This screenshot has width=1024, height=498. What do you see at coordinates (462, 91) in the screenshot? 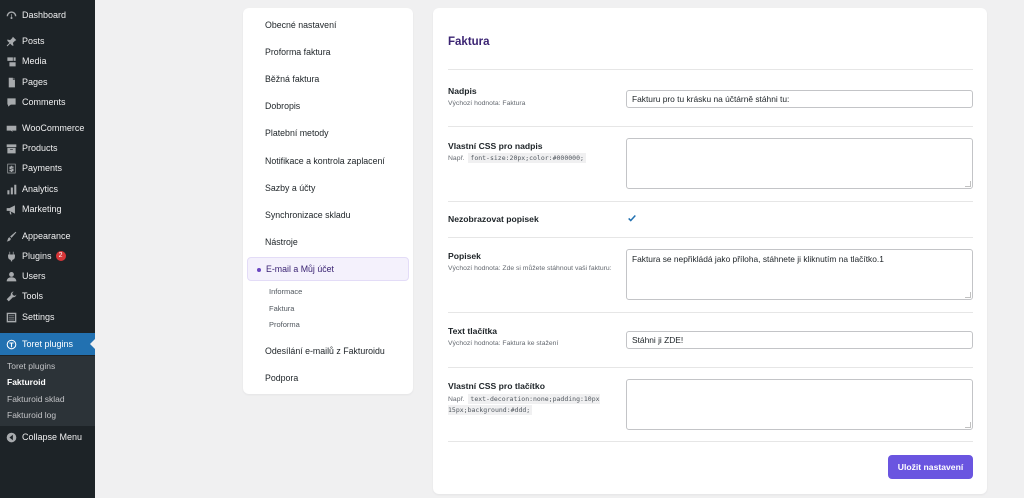
I see `nadpis-label: Nadpis` at bounding box center [462, 91].